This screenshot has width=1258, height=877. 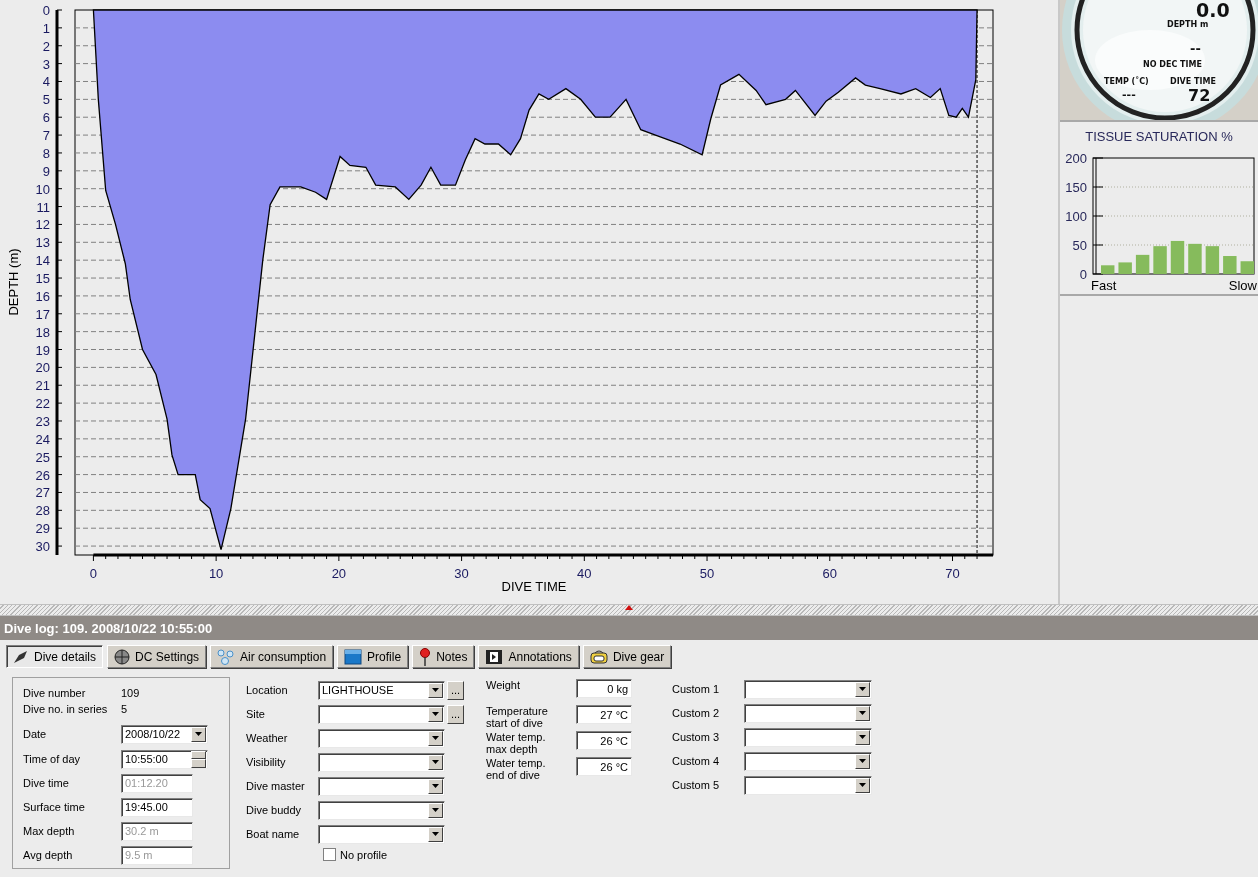 I want to click on input-field: 19:45.00, so click(x=157, y=807).